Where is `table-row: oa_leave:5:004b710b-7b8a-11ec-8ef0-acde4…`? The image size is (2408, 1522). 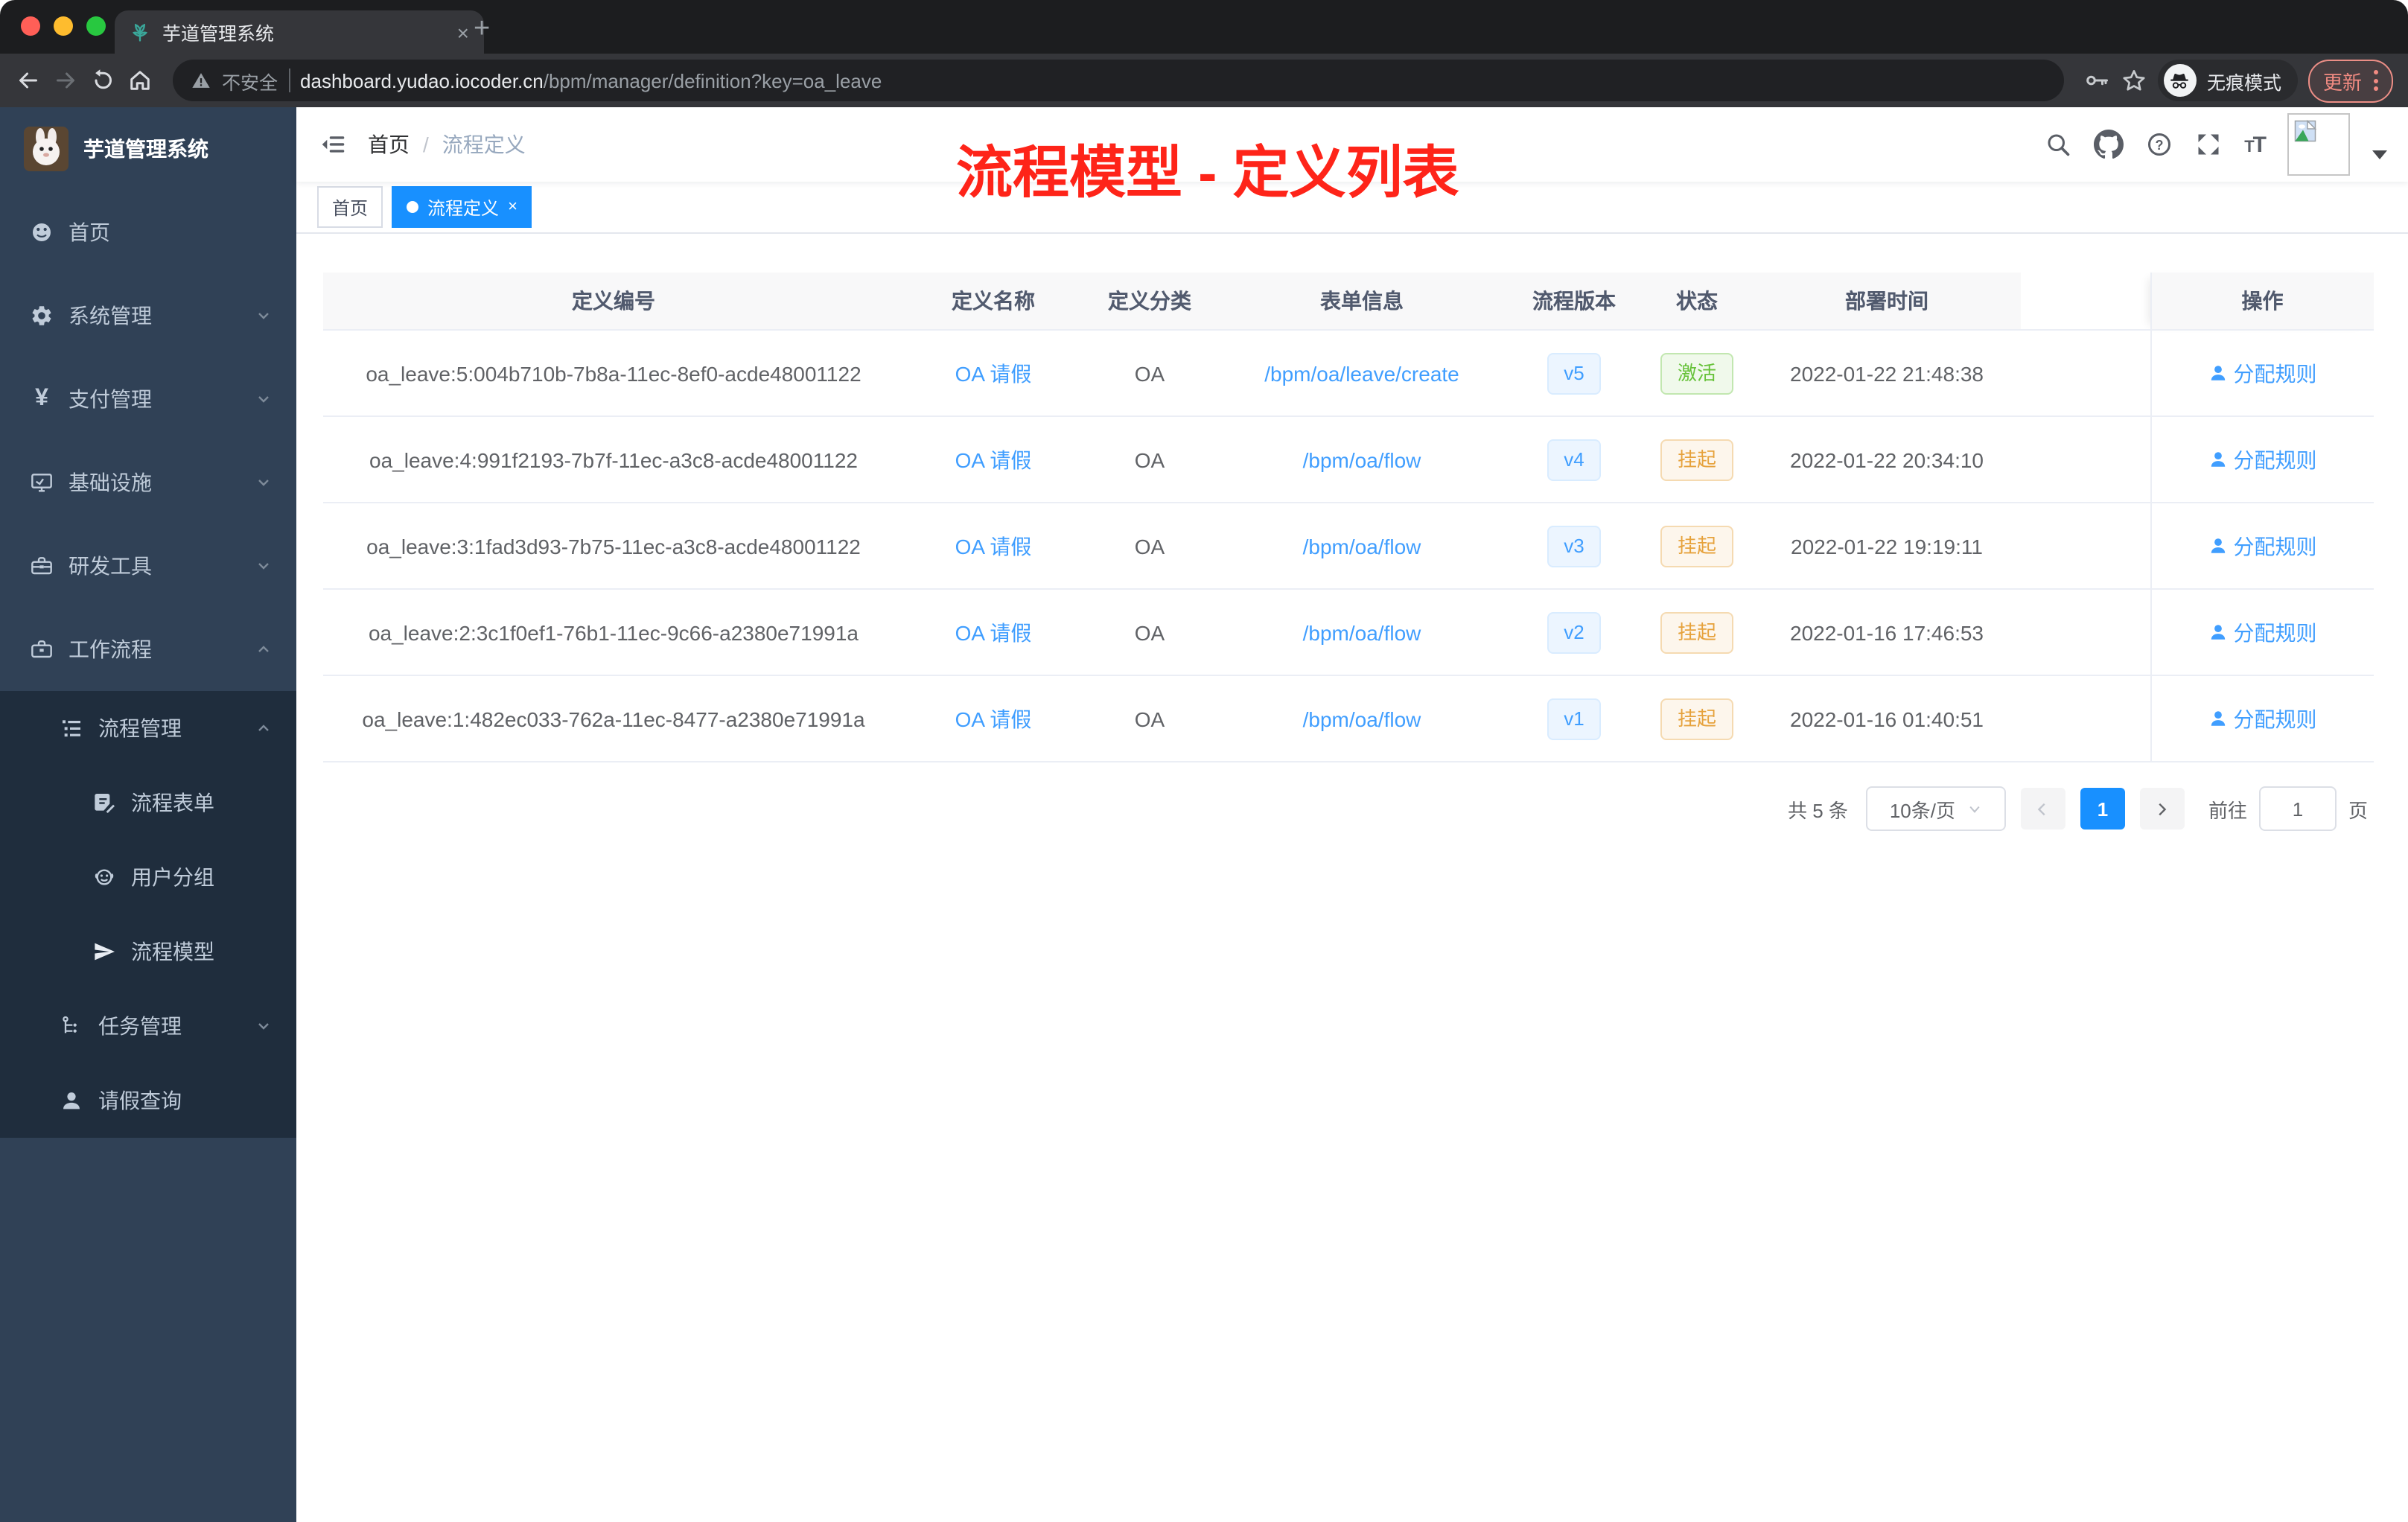 table-row: oa_leave:5:004b710b-7b8a-11ec-8ef0-acde4… is located at coordinates (1348, 373).